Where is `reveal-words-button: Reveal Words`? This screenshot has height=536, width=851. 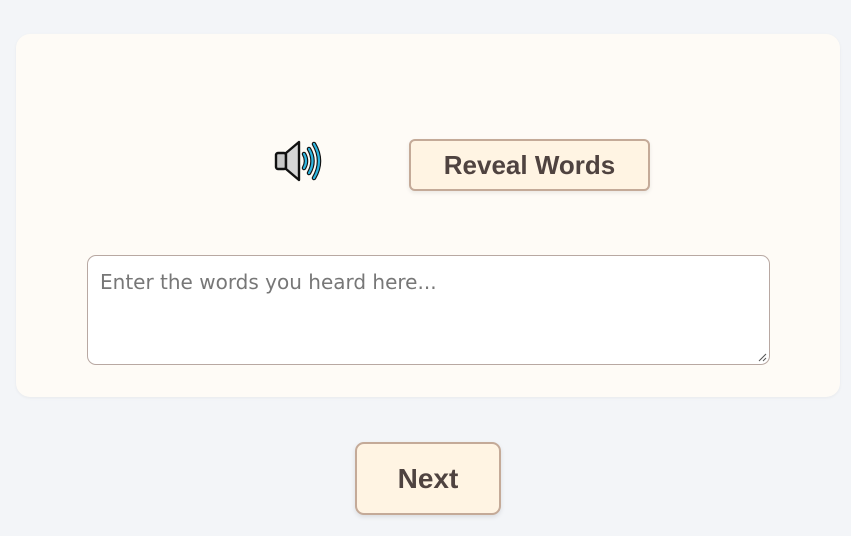 reveal-words-button: Reveal Words is located at coordinates (529, 165).